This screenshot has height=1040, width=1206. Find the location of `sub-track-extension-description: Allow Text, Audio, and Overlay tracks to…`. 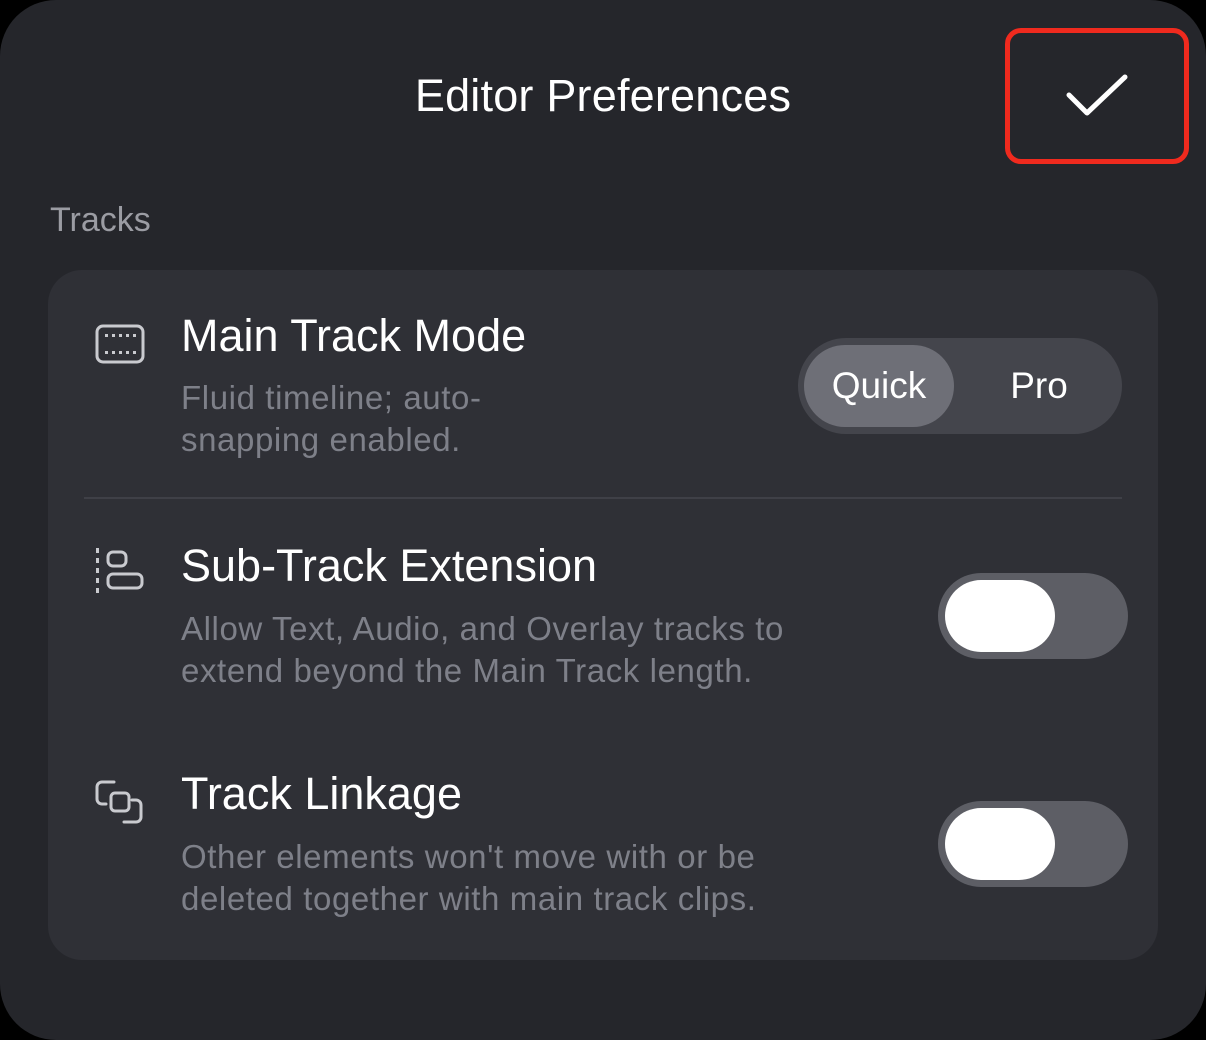

sub-track-extension-description: Allow Text, Audio, and Overlay tracks to… is located at coordinates (482, 649).